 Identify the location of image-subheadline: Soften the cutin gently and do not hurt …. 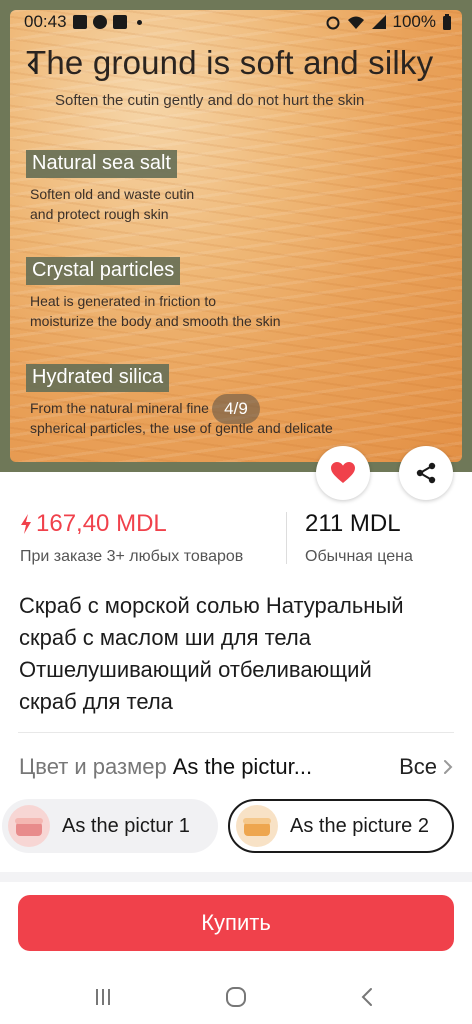
(210, 100).